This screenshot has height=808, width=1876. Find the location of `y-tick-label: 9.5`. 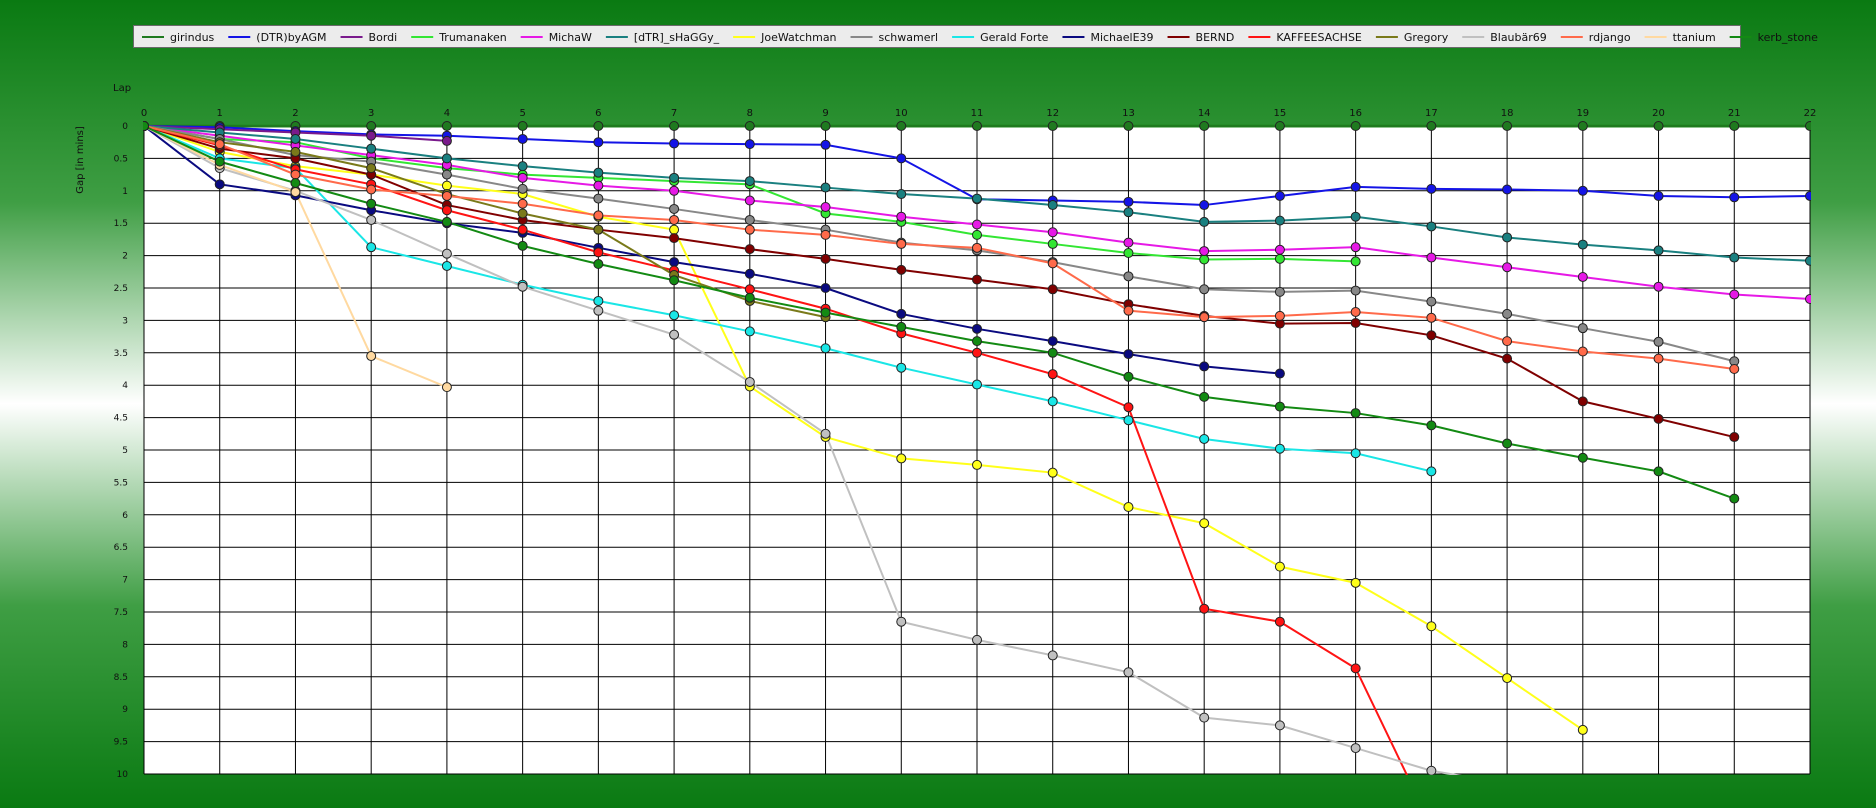

y-tick-label: 9.5 is located at coordinates (121, 743).